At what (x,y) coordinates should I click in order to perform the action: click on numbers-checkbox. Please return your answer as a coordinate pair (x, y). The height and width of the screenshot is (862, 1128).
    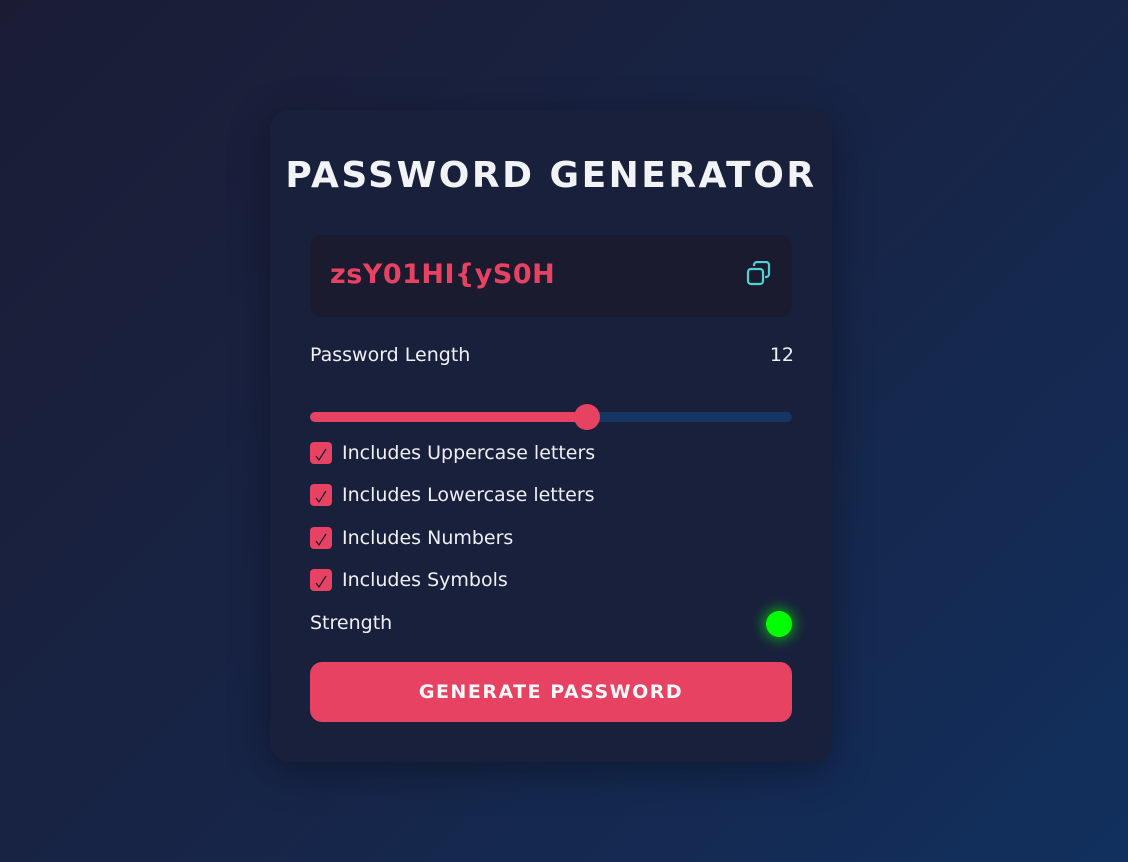
    Looking at the image, I should click on (321, 538).